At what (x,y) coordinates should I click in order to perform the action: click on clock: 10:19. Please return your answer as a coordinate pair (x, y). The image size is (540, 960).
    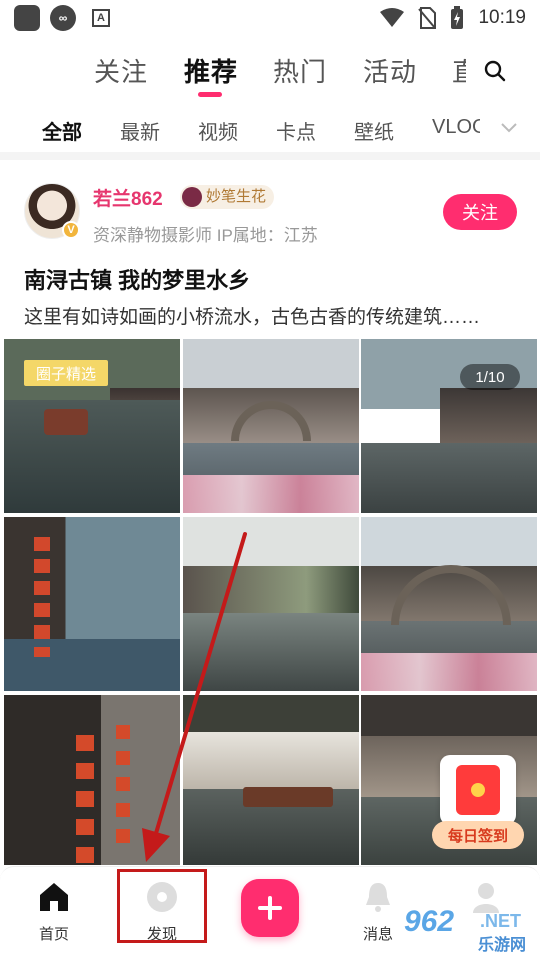
    Looking at the image, I should click on (502, 17).